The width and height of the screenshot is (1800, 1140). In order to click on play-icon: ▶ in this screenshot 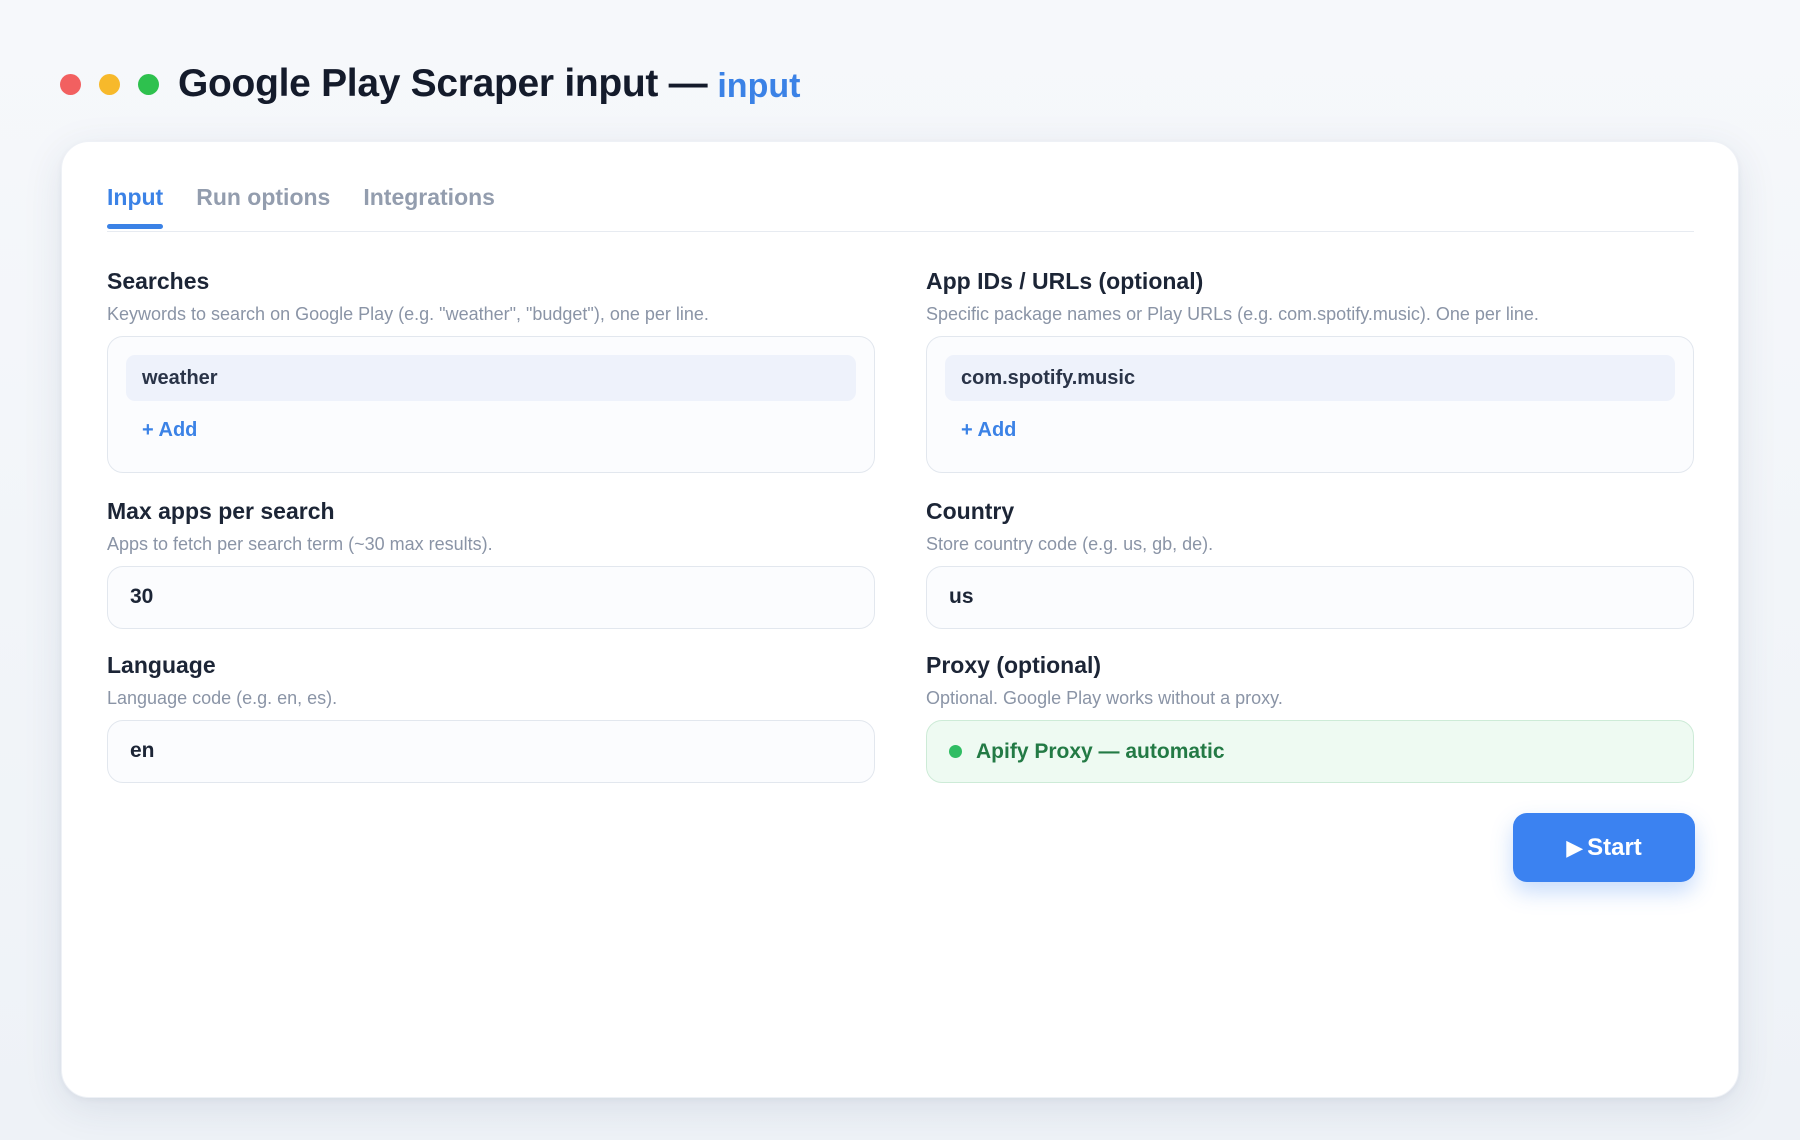, I will do `click(1575, 847)`.